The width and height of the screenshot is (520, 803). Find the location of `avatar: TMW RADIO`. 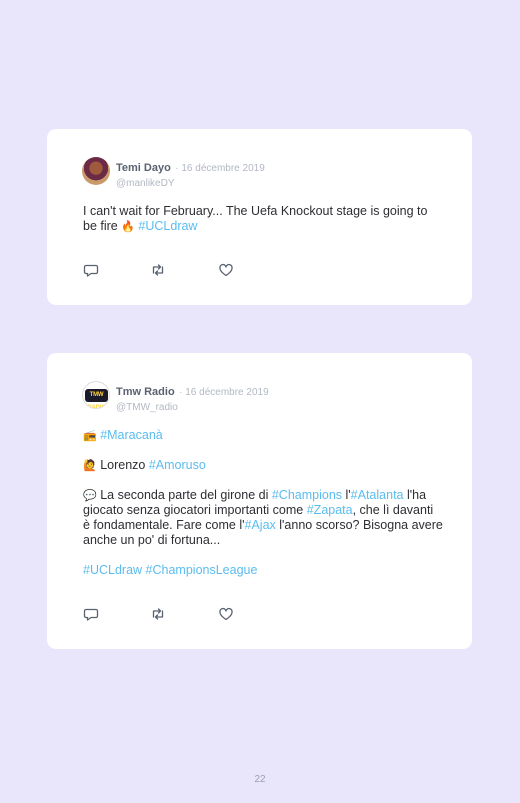

avatar: TMW RADIO is located at coordinates (96, 395).